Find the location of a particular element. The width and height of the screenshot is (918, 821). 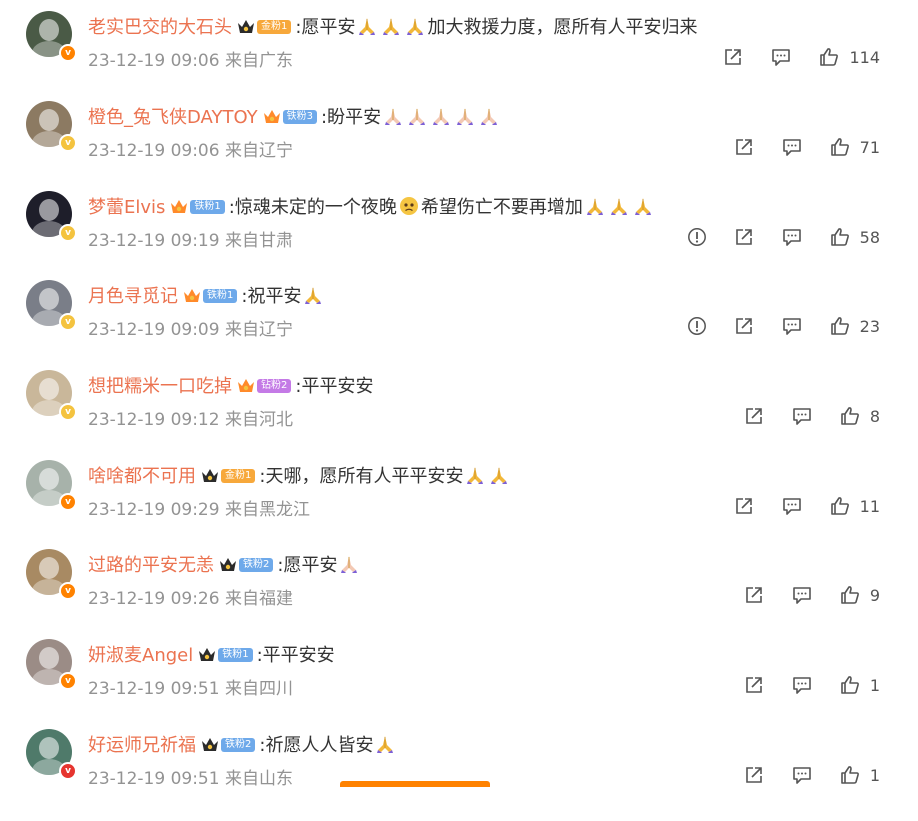

username-link: 过路的平安无恙 is located at coordinates (151, 564).